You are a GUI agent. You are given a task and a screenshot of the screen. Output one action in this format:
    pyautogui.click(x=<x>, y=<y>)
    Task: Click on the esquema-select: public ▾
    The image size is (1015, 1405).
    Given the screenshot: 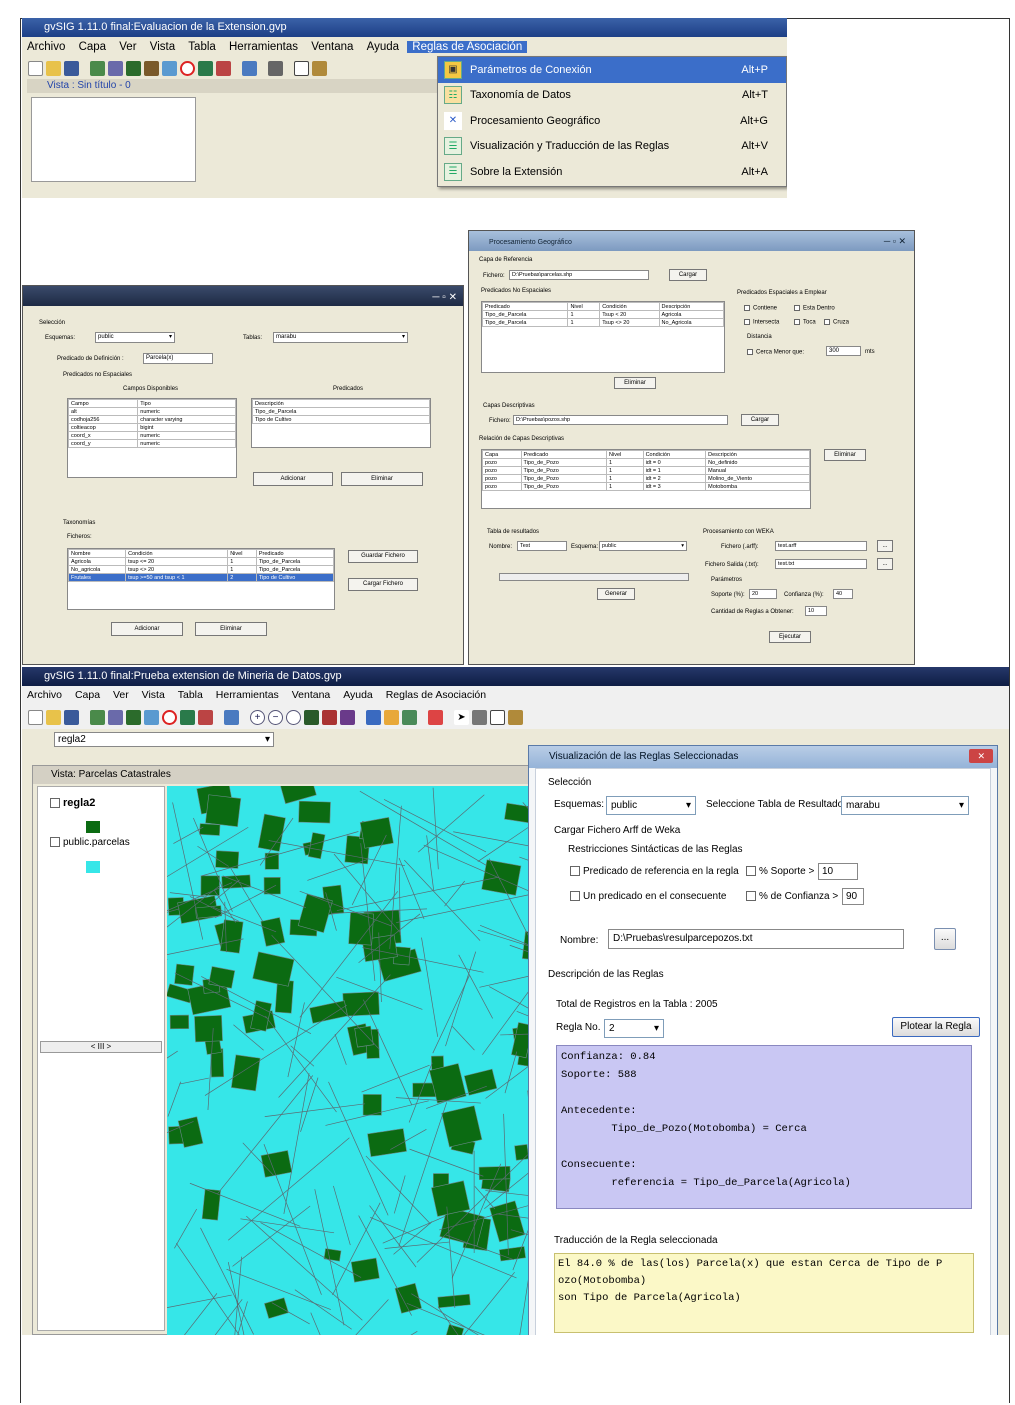 What is the action you would take?
    pyautogui.click(x=643, y=546)
    